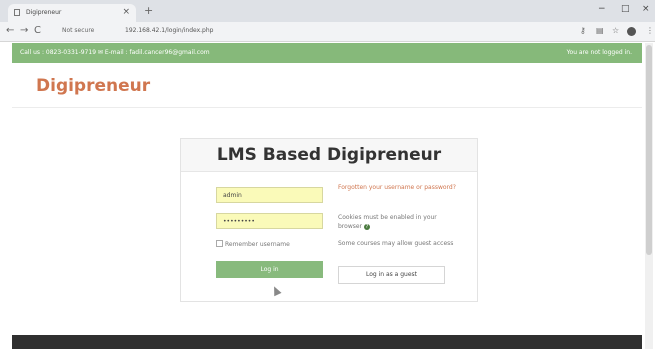 Image resolution: width=655 pixels, height=349 pixels. Describe the element at coordinates (72, 13) in the screenshot. I see `browser-tab: Digipreneur ×` at that location.